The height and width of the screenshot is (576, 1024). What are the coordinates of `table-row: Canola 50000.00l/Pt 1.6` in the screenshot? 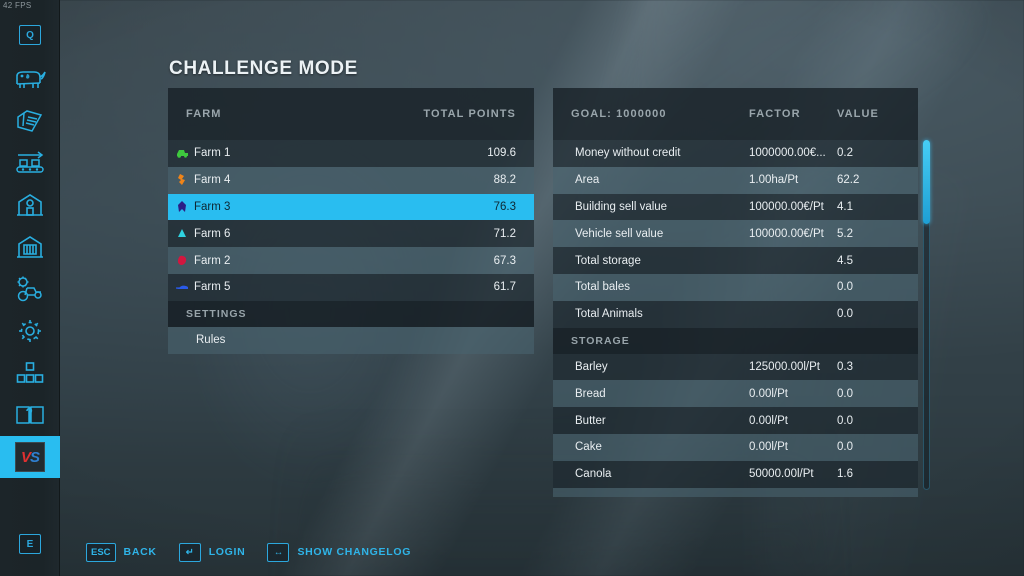 It's located at (735, 474).